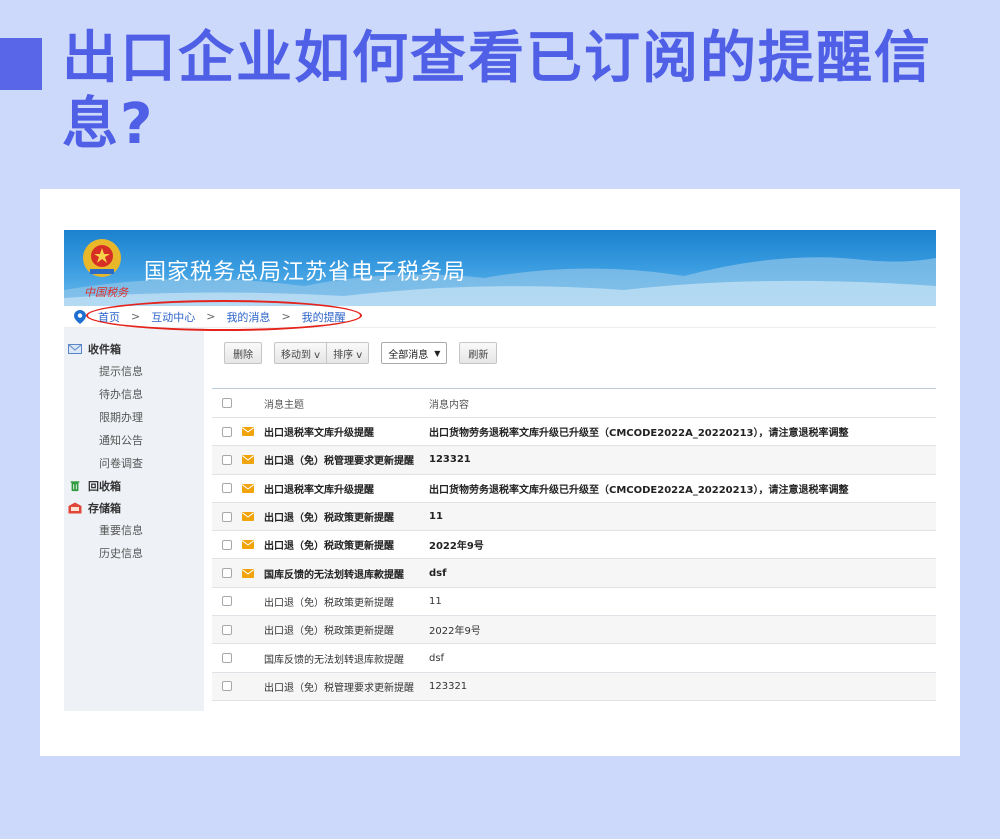  Describe the element at coordinates (437, 353) in the screenshot. I see `caret-down-icon: ▼` at that location.